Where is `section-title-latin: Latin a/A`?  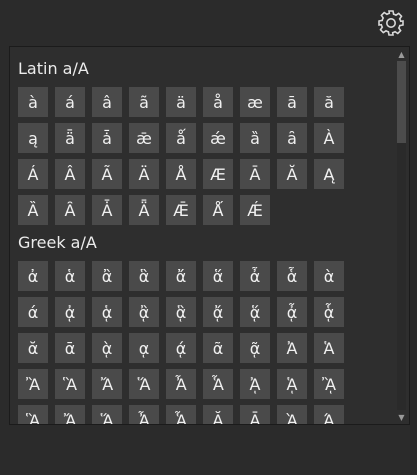
section-title-latin: Latin a/A is located at coordinates (53, 68).